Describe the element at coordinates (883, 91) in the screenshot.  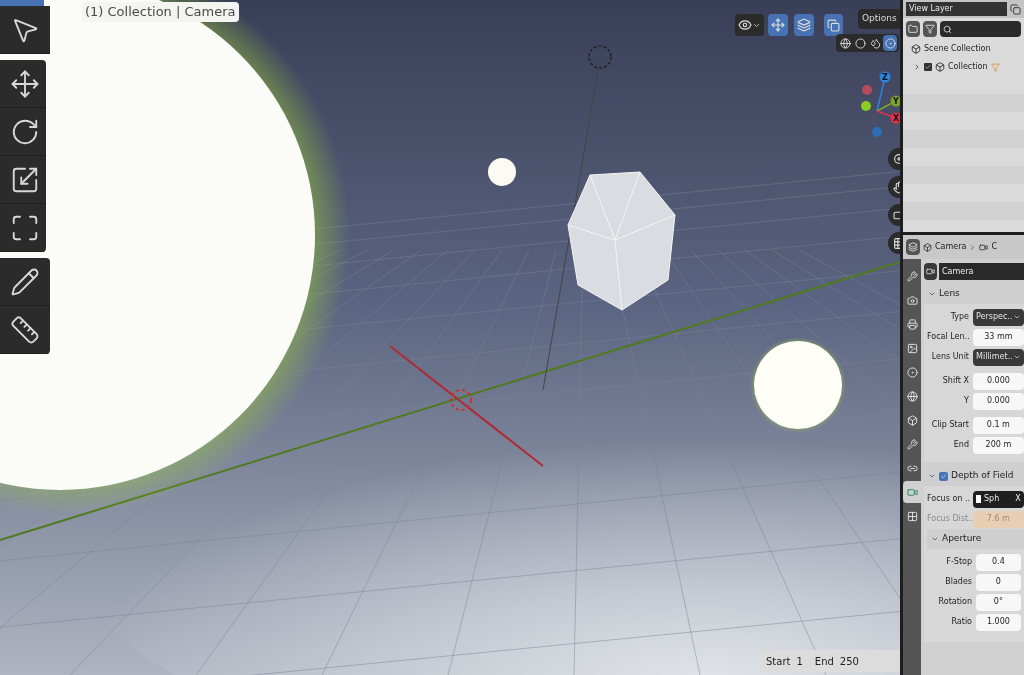
I see `axis-handle: Z` at that location.